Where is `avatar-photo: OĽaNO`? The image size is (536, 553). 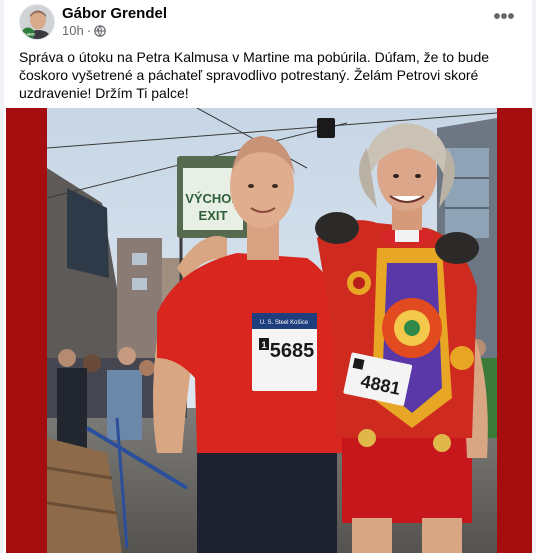
avatar-photo: OĽaNO is located at coordinates (37, 22).